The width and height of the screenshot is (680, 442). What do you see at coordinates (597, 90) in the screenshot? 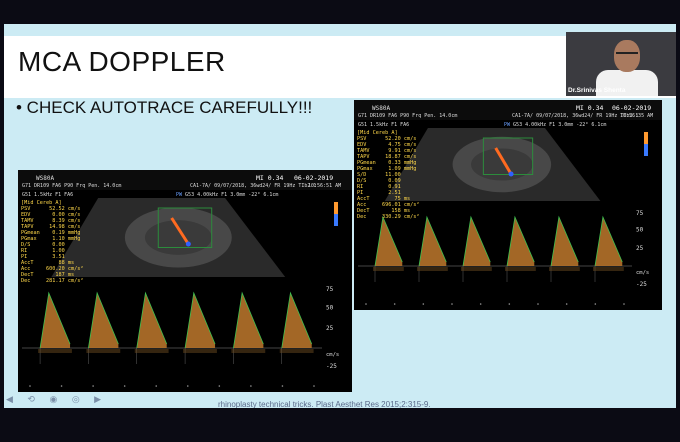
I see `presenter-name: Dr.Srinivas Shenta` at bounding box center [597, 90].